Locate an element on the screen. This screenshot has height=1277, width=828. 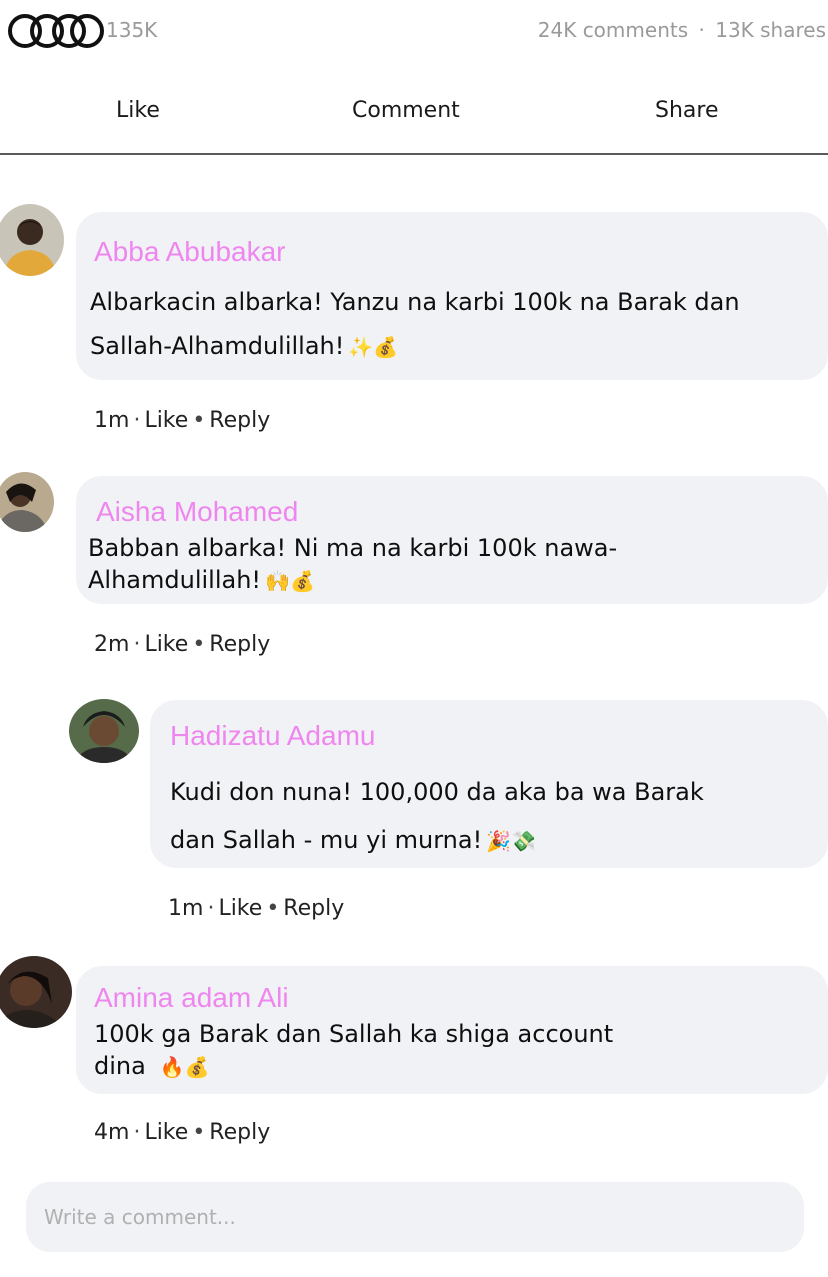
comment-composer is located at coordinates (415, 1217).